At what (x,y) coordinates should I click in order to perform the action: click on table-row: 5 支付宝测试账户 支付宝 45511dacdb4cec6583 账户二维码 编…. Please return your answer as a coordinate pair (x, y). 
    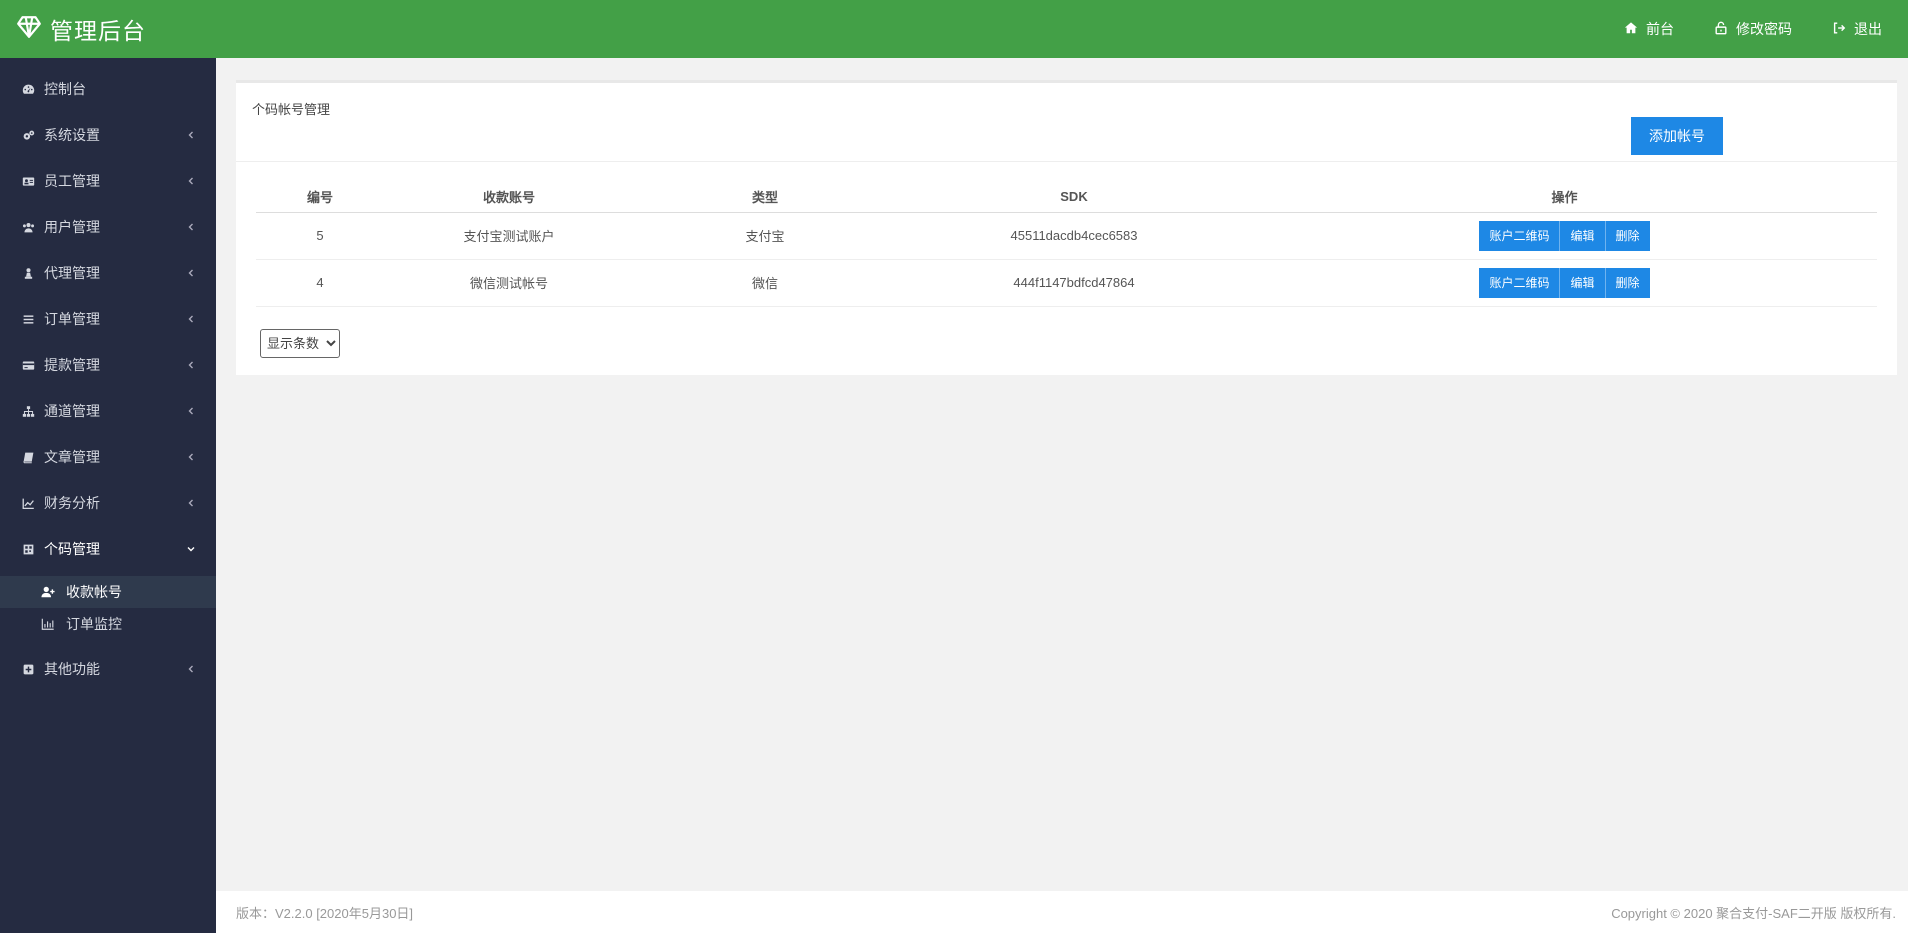
    Looking at the image, I should click on (1066, 236).